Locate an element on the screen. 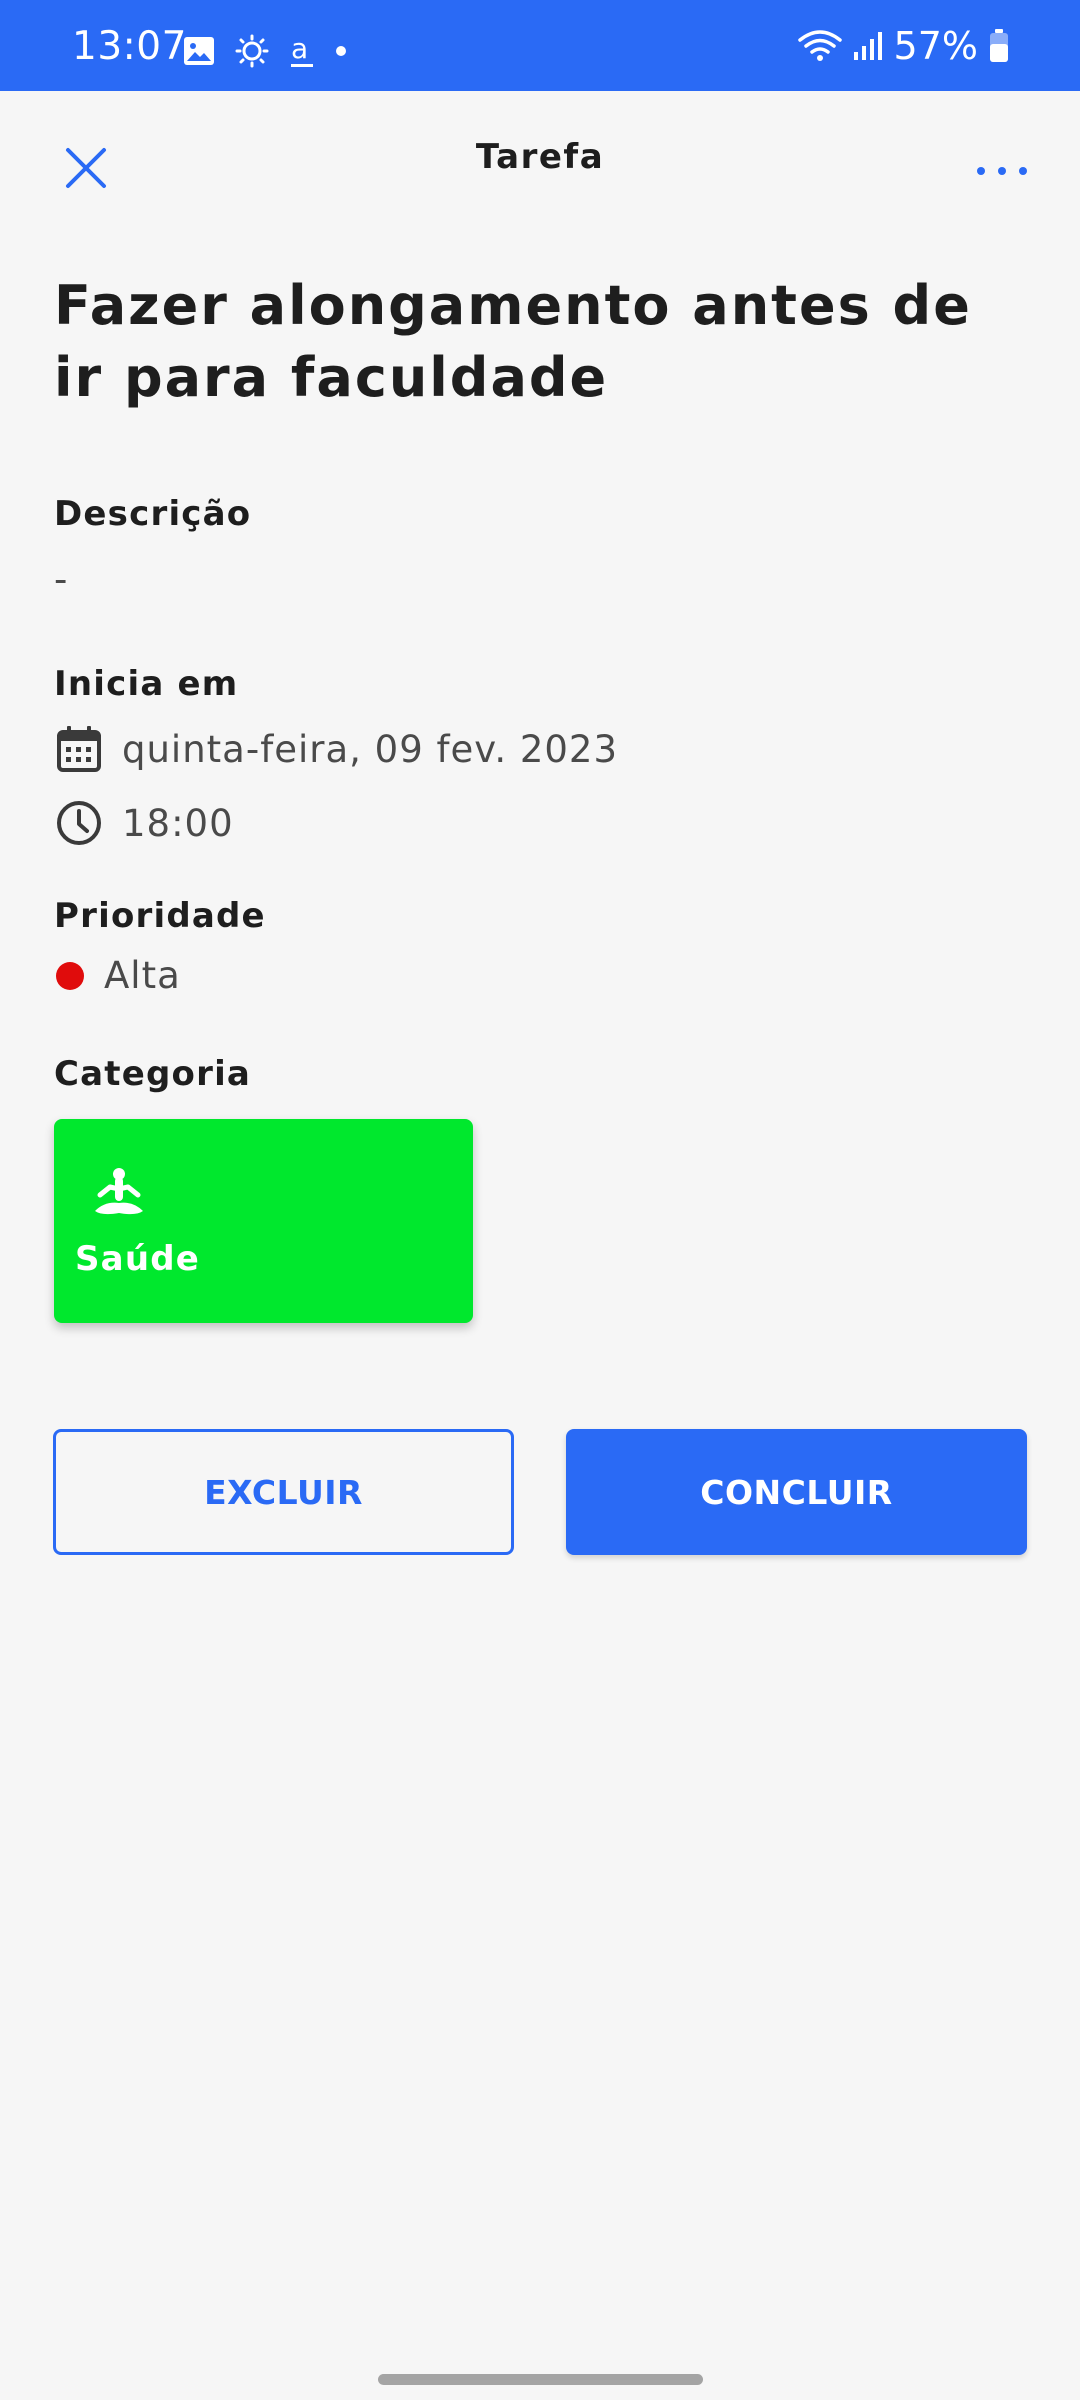 The height and width of the screenshot is (2400, 1080). status-bar: 13:07 a 57% is located at coordinates (540, 45).